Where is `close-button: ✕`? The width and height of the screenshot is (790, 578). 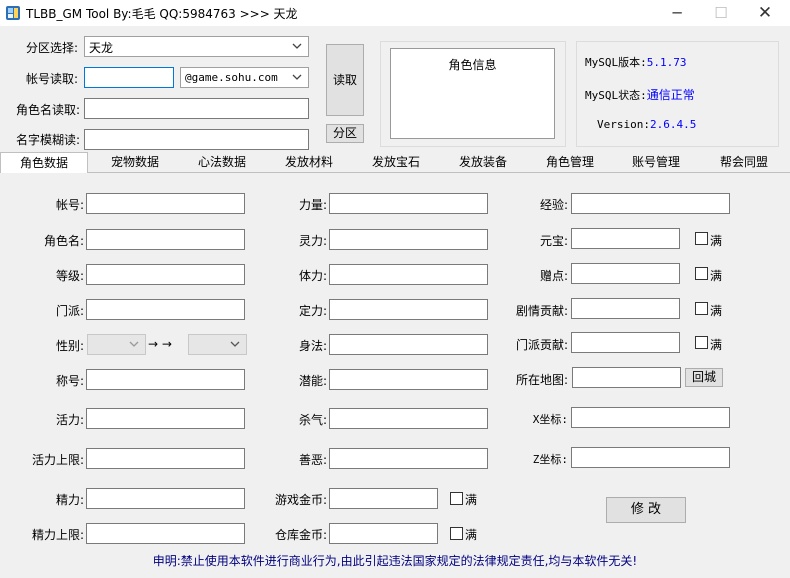 close-button: ✕ is located at coordinates (765, 13).